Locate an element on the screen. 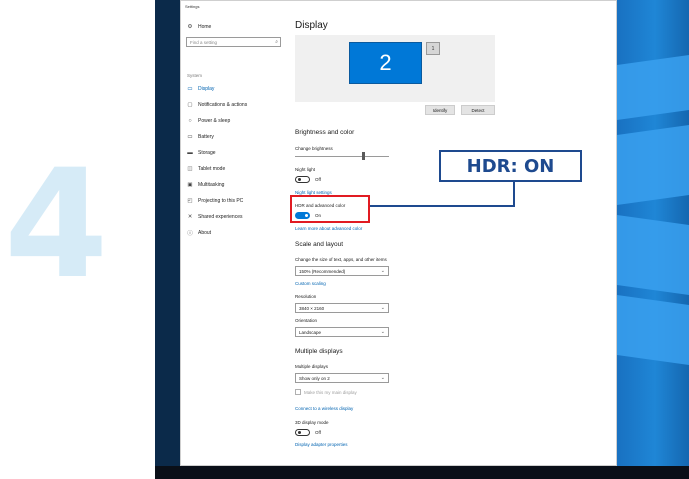  sidebar-item-label: Multitasking is located at coordinates (211, 185).